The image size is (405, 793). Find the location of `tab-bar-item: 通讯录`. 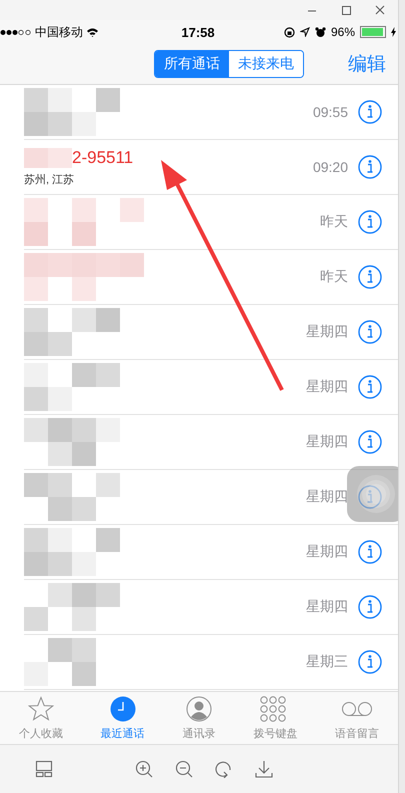

tab-bar-item: 通讯录 is located at coordinates (199, 718).